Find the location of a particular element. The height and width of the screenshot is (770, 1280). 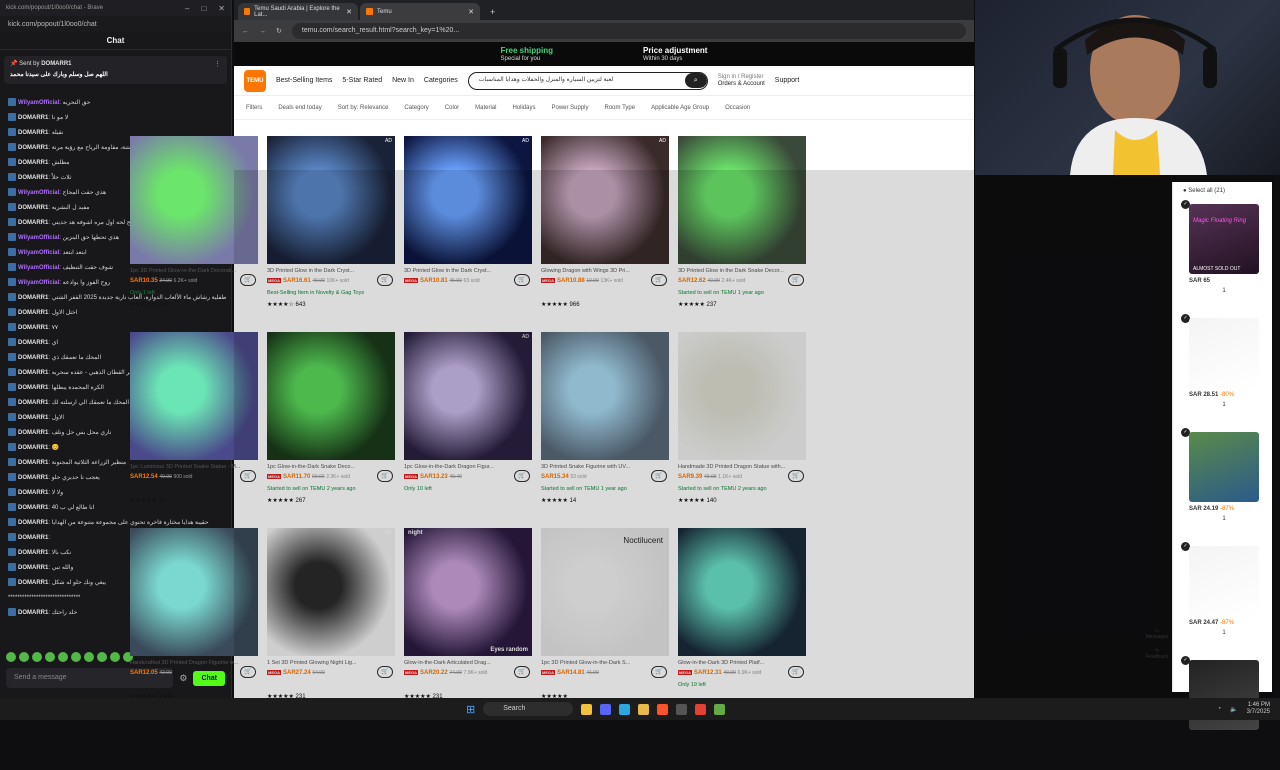

free-shipping-promo: Free shipping Special for you is located at coordinates (527, 54).